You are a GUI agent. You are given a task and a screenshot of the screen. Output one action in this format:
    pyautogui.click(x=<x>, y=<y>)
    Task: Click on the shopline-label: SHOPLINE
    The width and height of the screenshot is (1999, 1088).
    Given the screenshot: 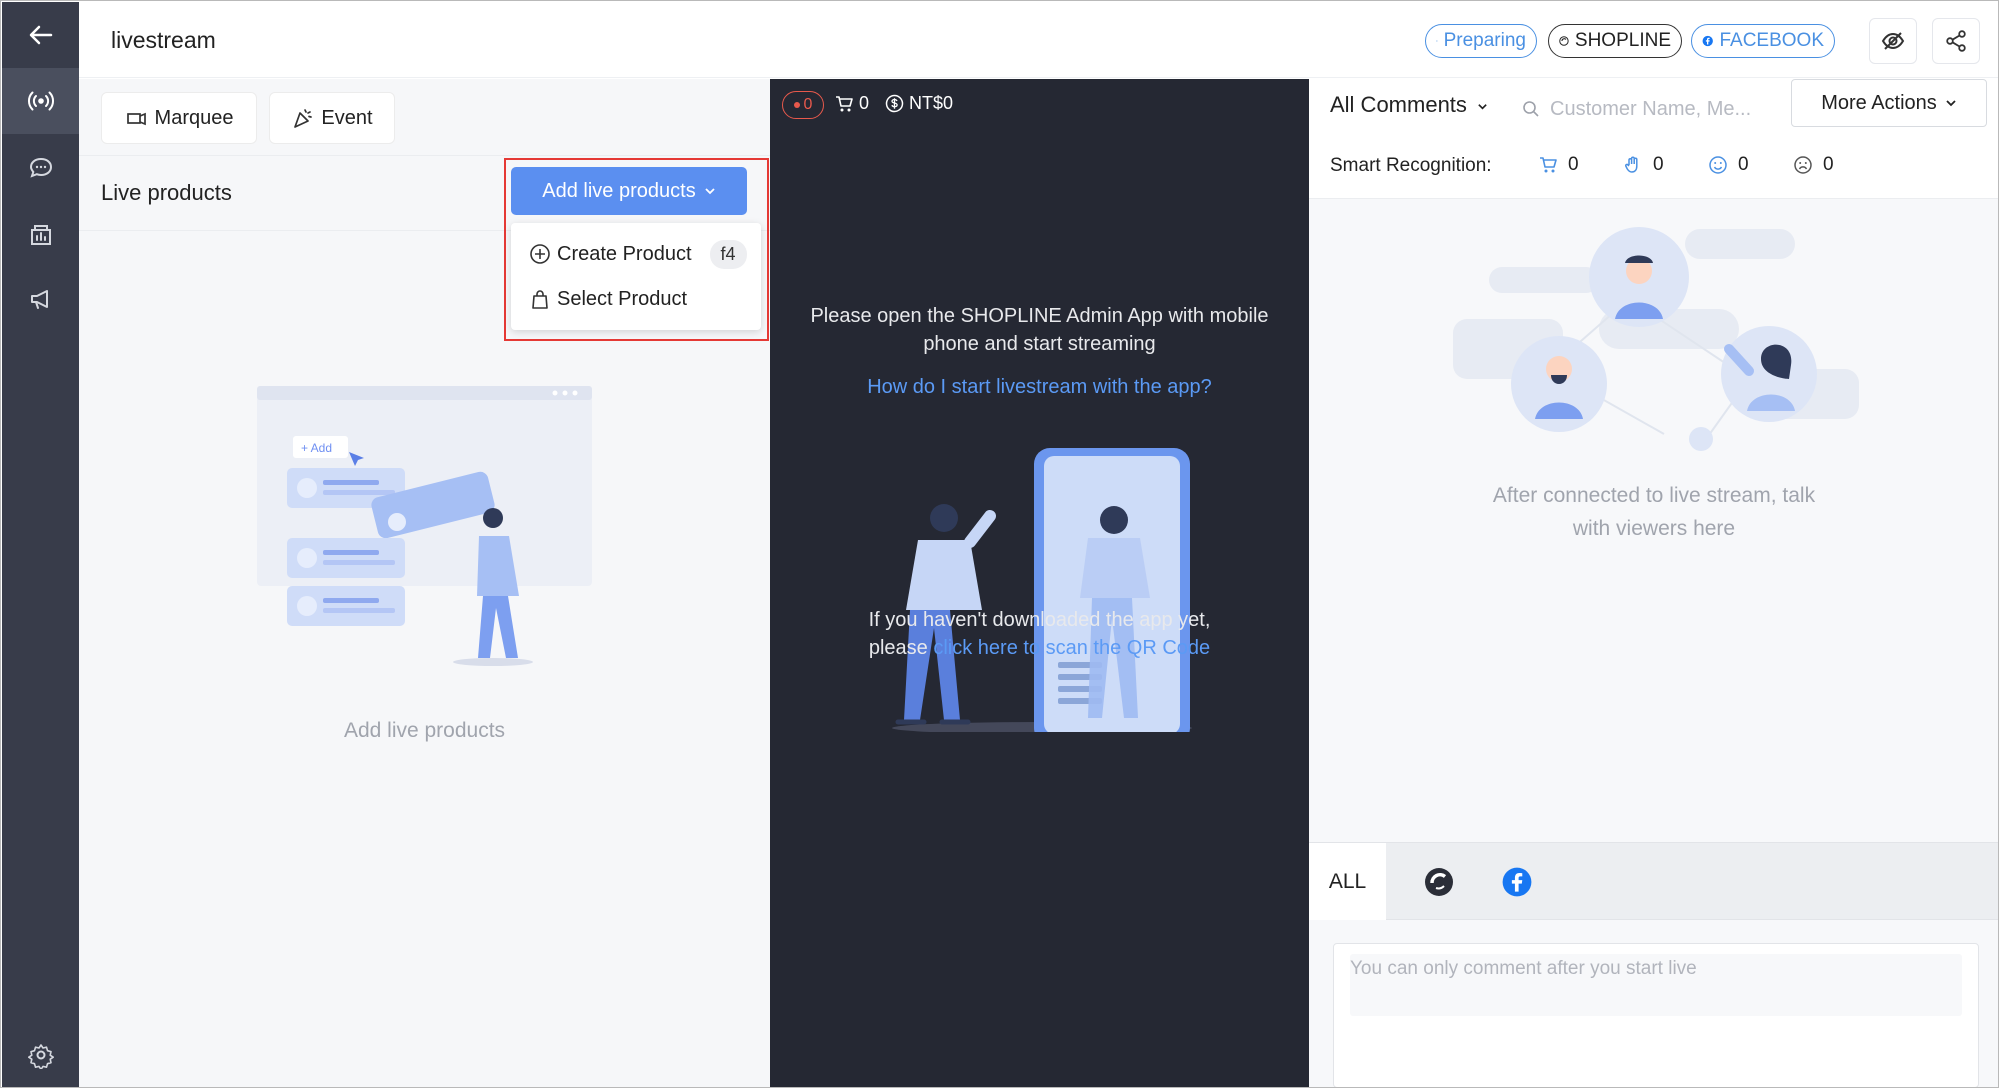 What is the action you would take?
    pyautogui.click(x=1622, y=40)
    